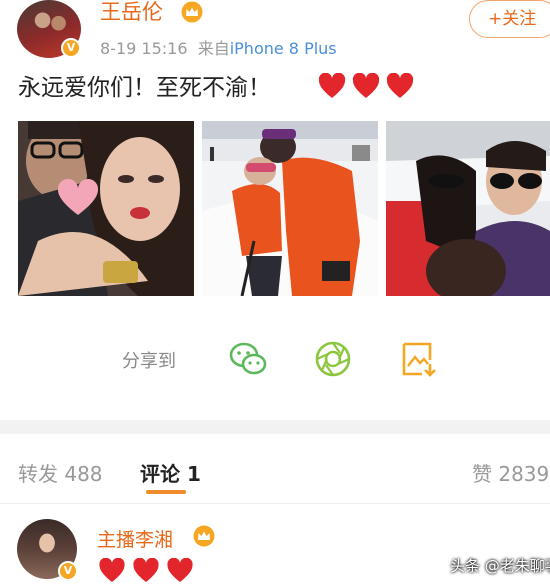 Image resolution: width=550 pixels, height=586 pixels. I want to click on save-image-icon, so click(419, 359).